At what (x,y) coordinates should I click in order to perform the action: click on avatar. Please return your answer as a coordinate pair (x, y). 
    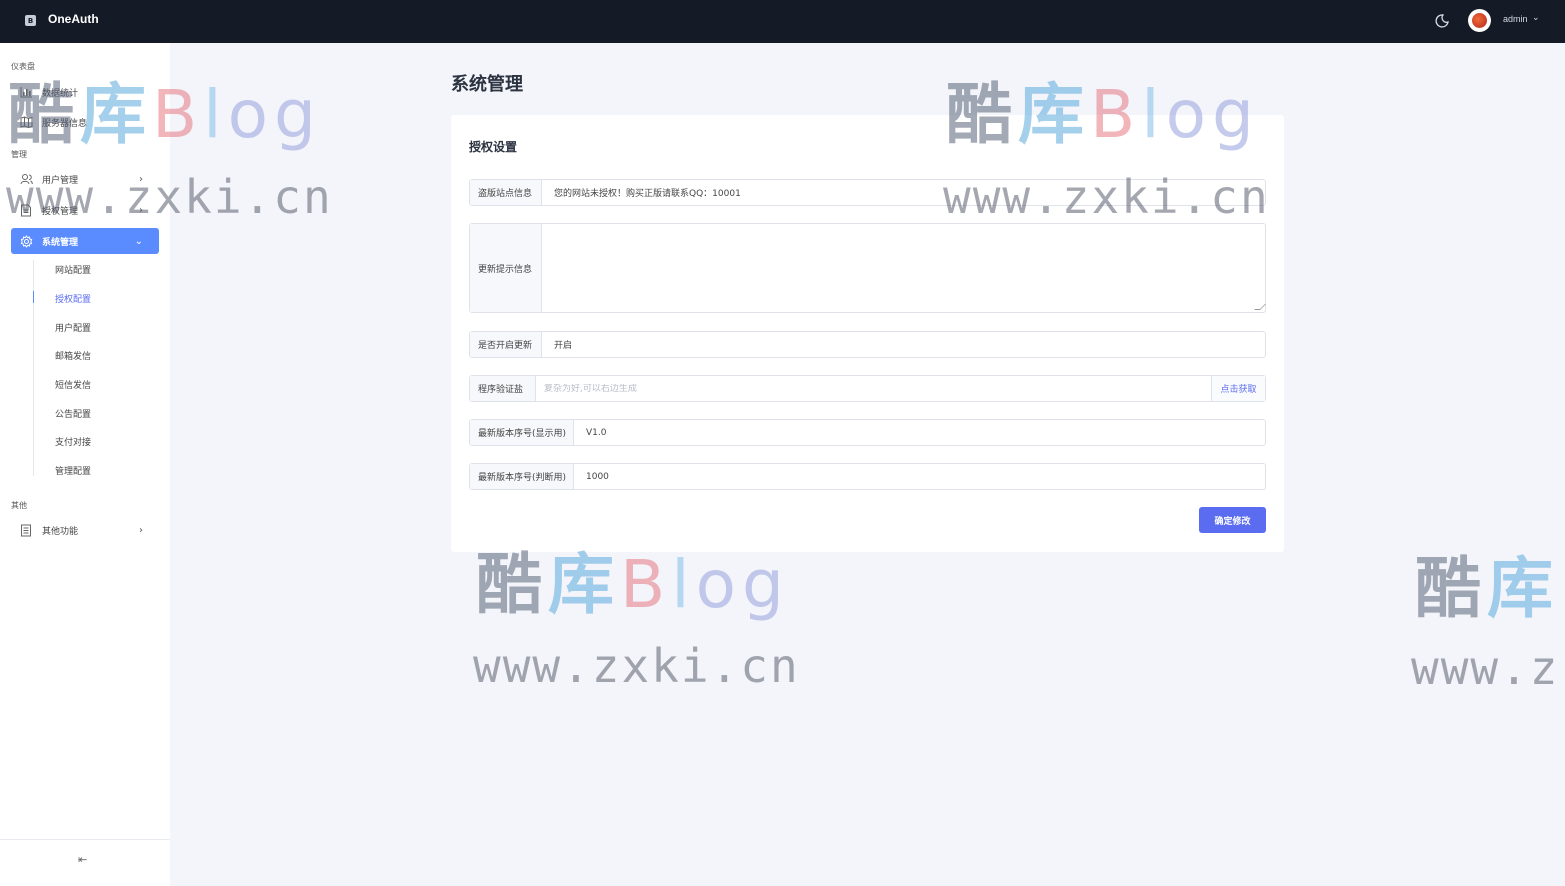
    Looking at the image, I should click on (1479, 20).